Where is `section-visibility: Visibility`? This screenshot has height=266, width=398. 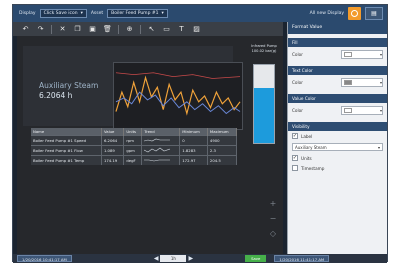 section-visibility: Visibility is located at coordinates (337, 126).